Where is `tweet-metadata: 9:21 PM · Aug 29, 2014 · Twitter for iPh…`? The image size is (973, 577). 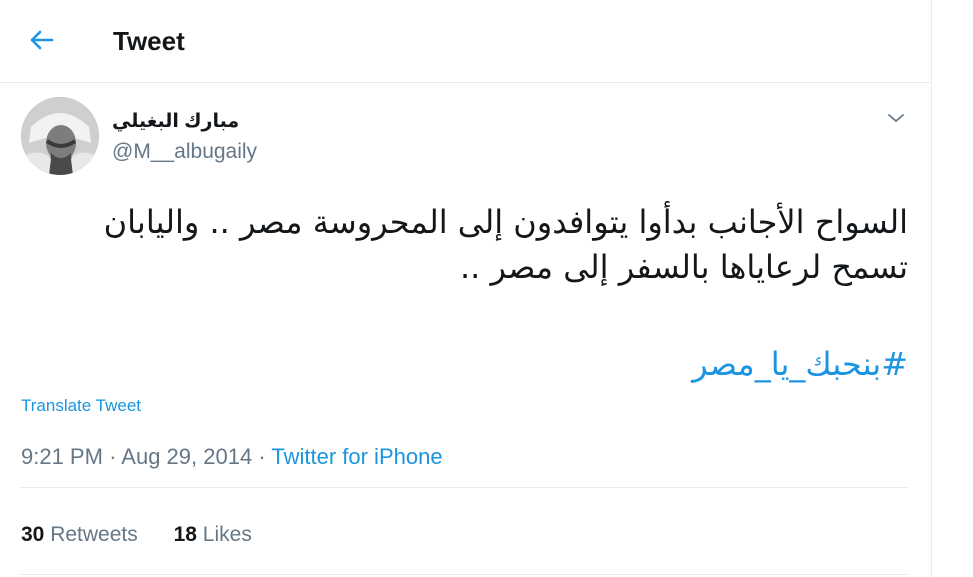
tweet-metadata: 9:21 PM · Aug 29, 2014 · Twitter for iPh… is located at coordinates (232, 457).